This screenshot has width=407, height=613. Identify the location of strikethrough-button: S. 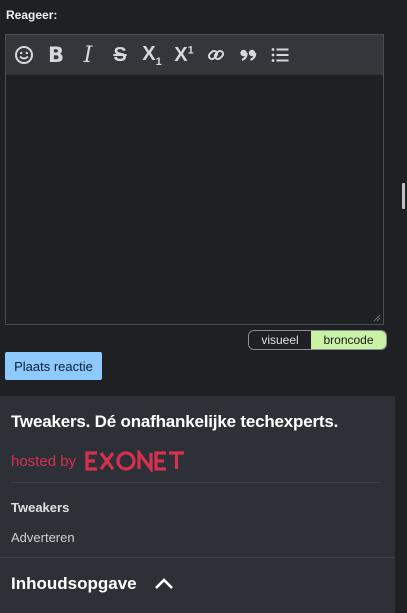
(120, 55).